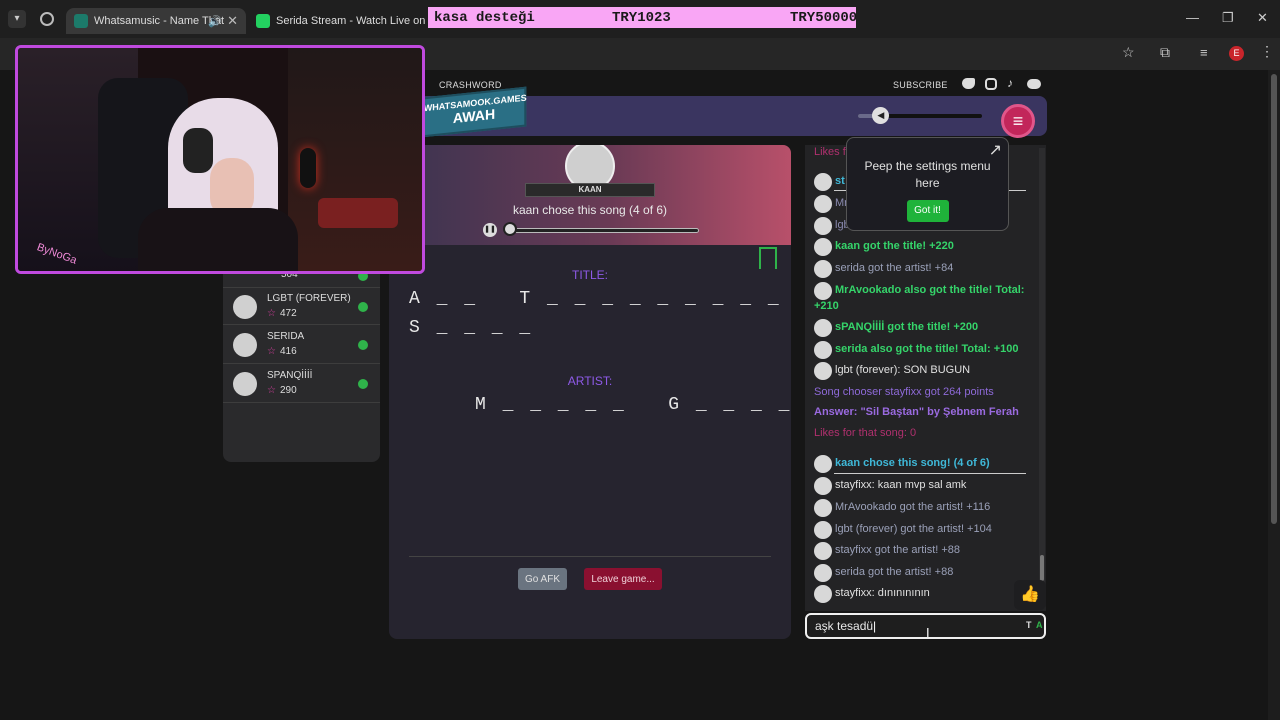  I want to click on more-menu-icon: ⋮, so click(1267, 51).